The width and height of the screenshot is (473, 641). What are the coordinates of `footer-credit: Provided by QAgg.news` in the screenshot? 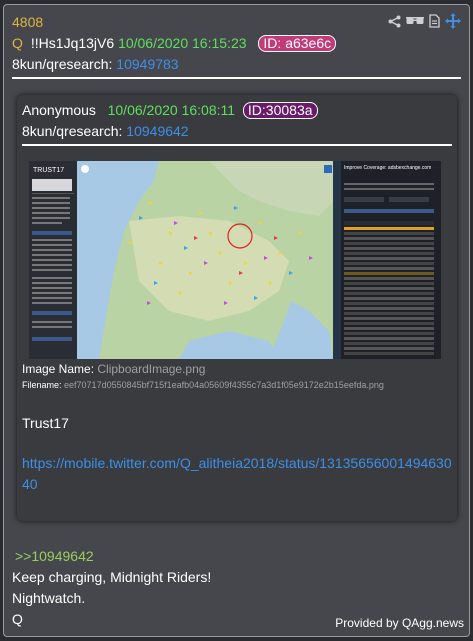 It's located at (399, 623).